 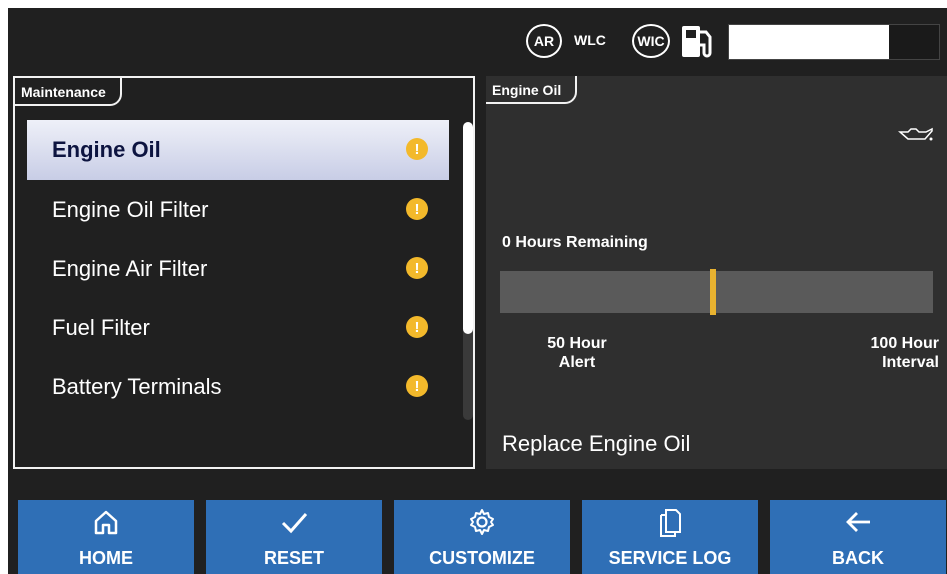 I want to click on customize-button-label: CUSTOMIZE, so click(x=482, y=558).